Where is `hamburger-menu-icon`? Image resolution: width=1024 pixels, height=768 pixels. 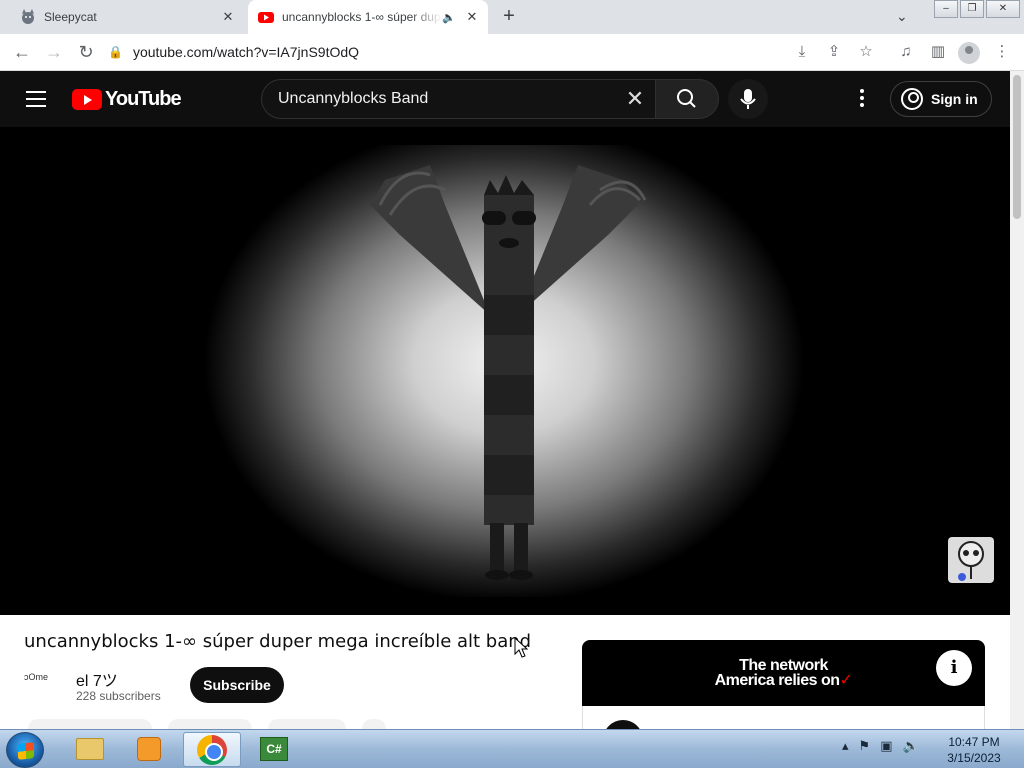 hamburger-menu-icon is located at coordinates (36, 99).